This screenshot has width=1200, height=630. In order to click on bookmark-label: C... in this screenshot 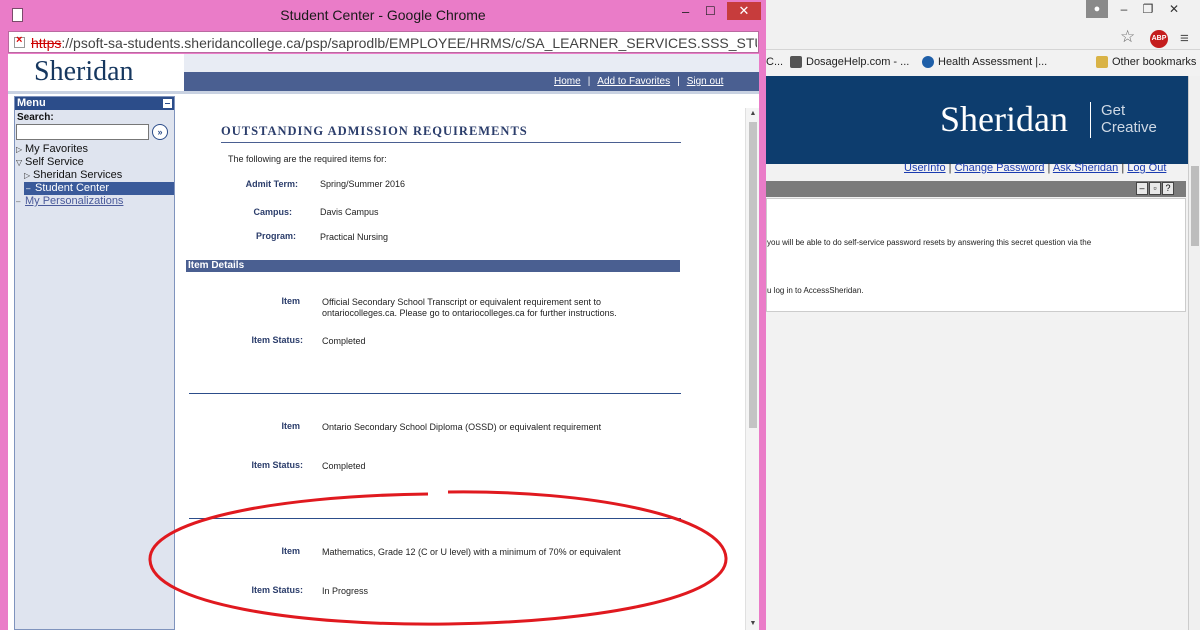, I will do `click(775, 62)`.